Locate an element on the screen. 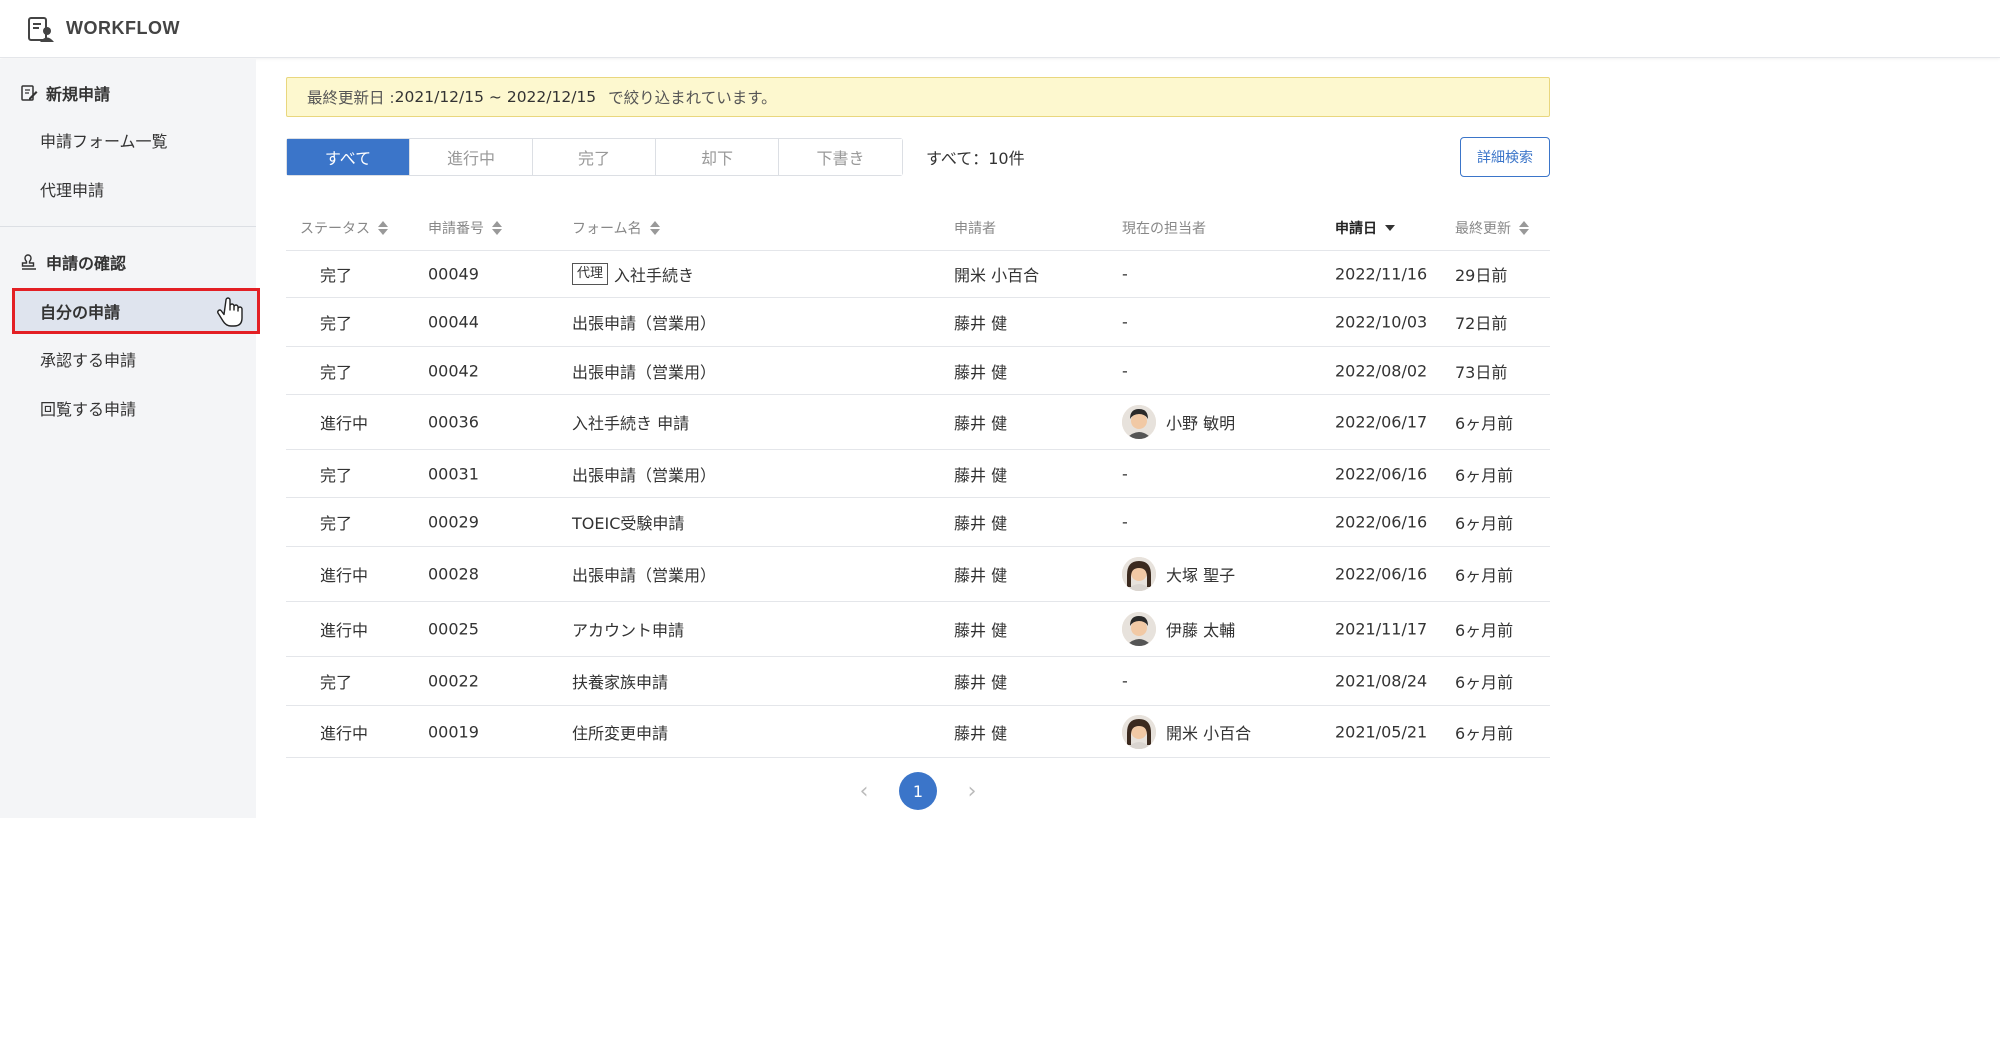 The height and width of the screenshot is (1043, 2000). cell-updated-text: 29日前 is located at coordinates (1481, 275).